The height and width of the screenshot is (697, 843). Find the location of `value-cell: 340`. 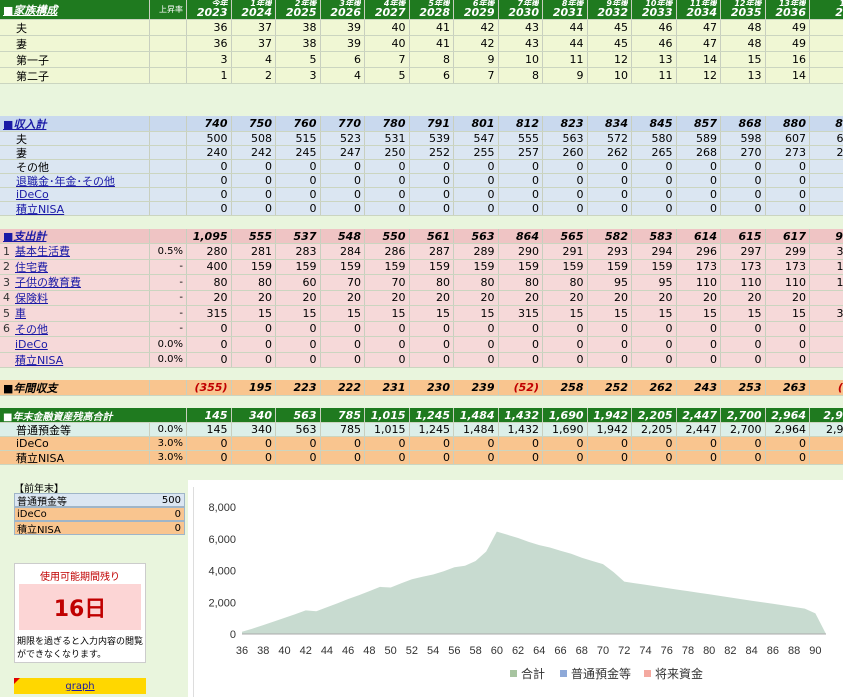

value-cell: 340 is located at coordinates (254, 429).